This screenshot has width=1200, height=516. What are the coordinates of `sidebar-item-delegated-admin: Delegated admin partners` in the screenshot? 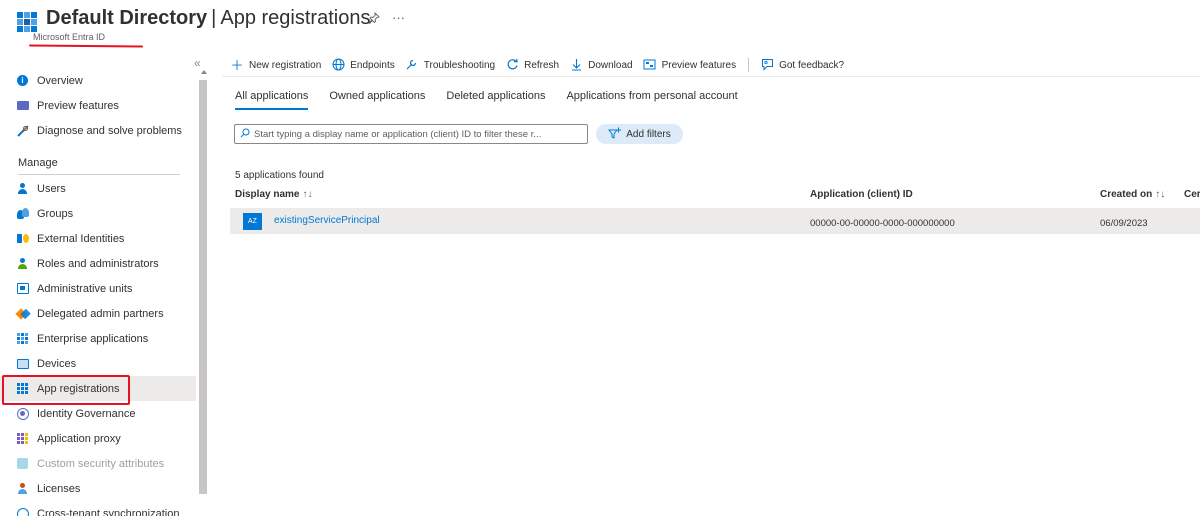 It's located at (98, 313).